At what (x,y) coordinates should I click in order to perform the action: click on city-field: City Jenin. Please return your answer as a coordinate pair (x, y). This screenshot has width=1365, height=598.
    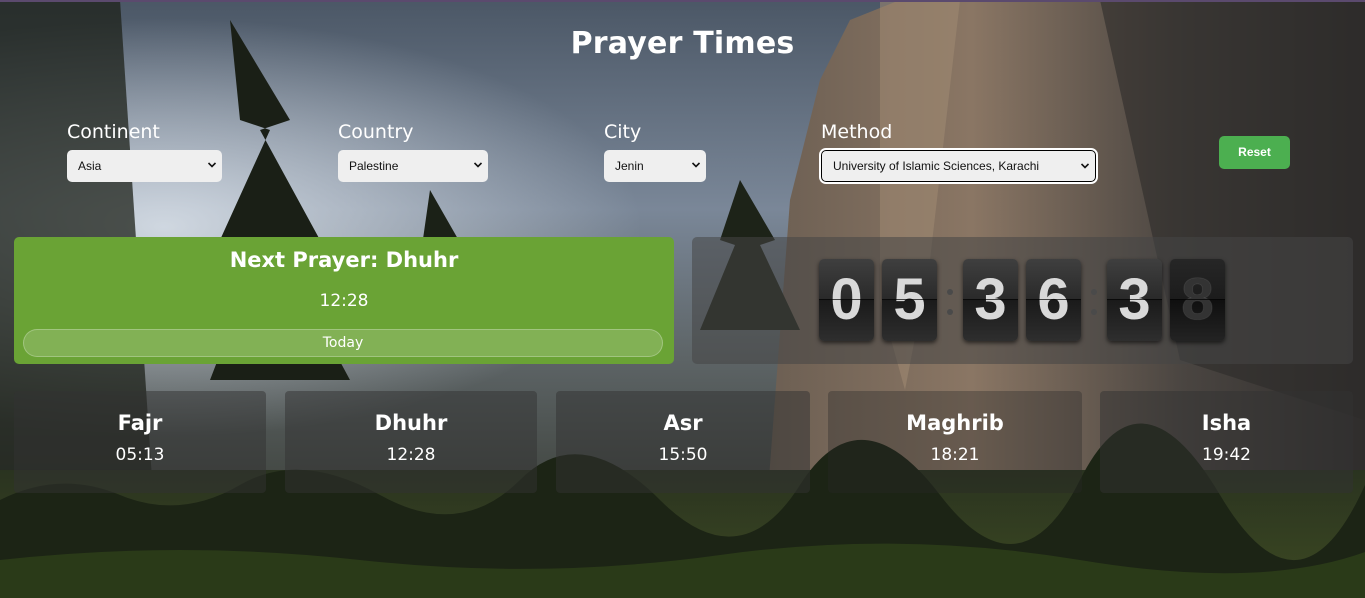
    Looking at the image, I should click on (655, 151).